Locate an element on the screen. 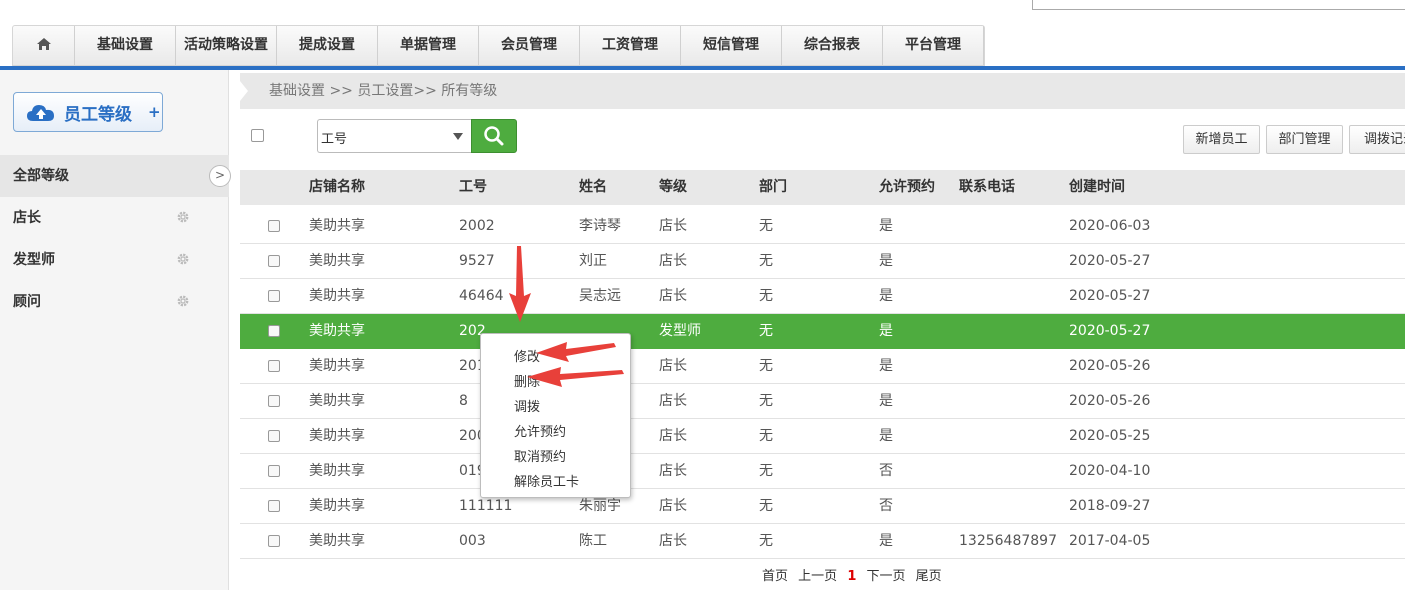 The image size is (1405, 590). sidebar-item-store-manager: 店长 is located at coordinates (114, 218).